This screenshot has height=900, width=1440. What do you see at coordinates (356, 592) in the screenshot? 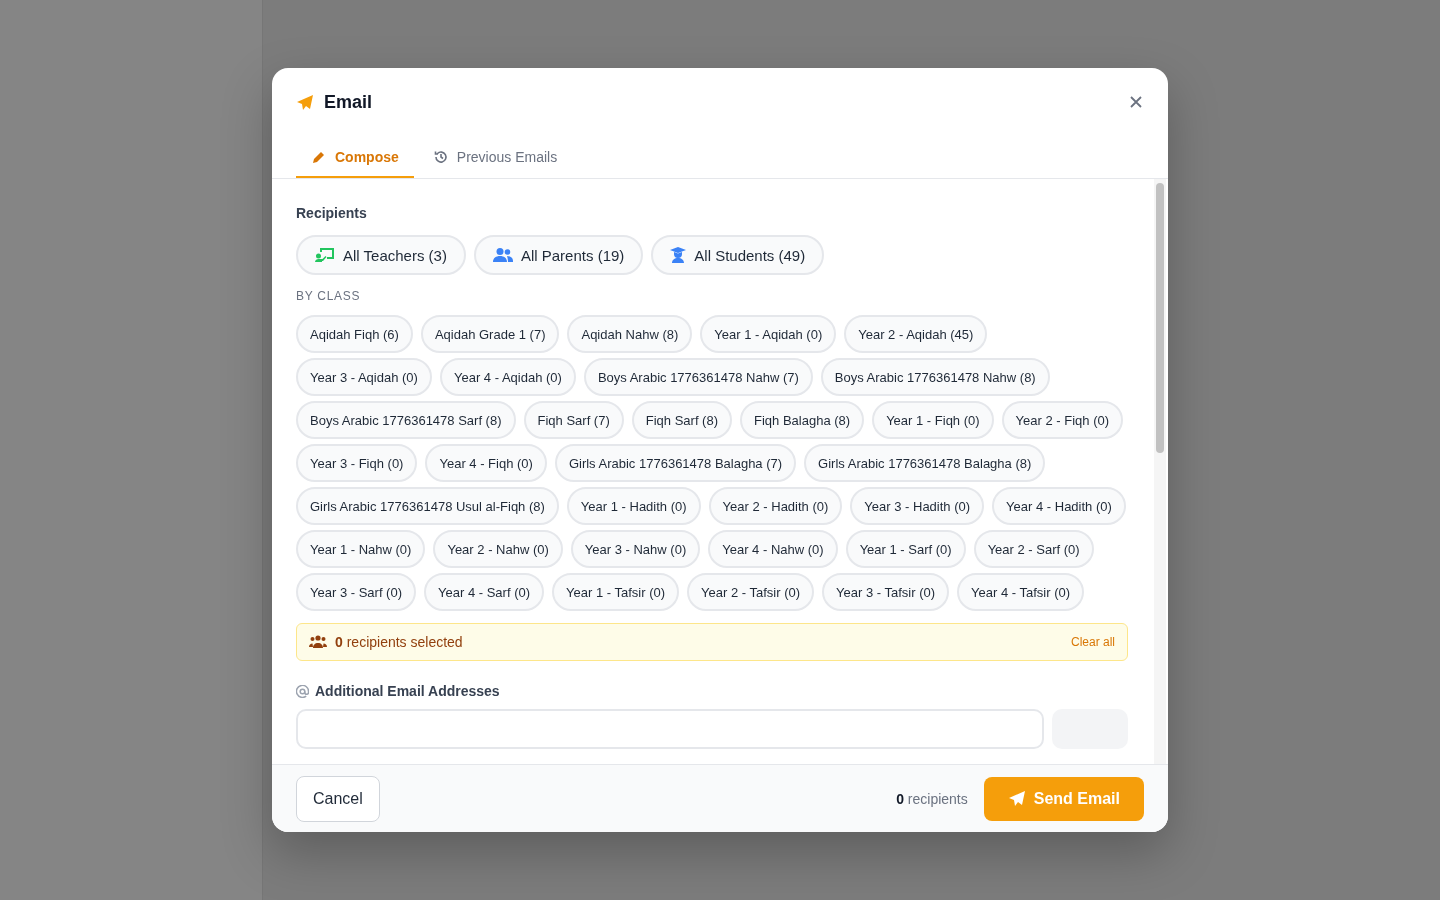
I see `class-chip: Year 3 - Sarf (0)` at bounding box center [356, 592].